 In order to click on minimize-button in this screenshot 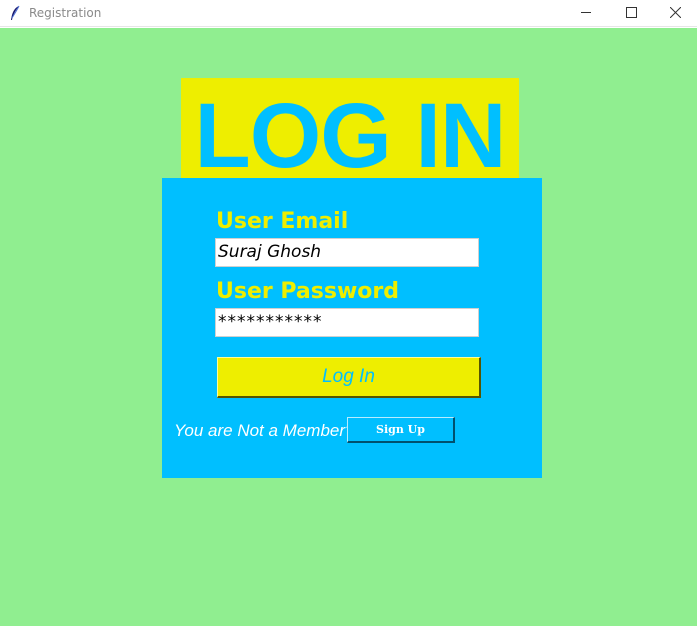, I will do `click(586, 13)`.